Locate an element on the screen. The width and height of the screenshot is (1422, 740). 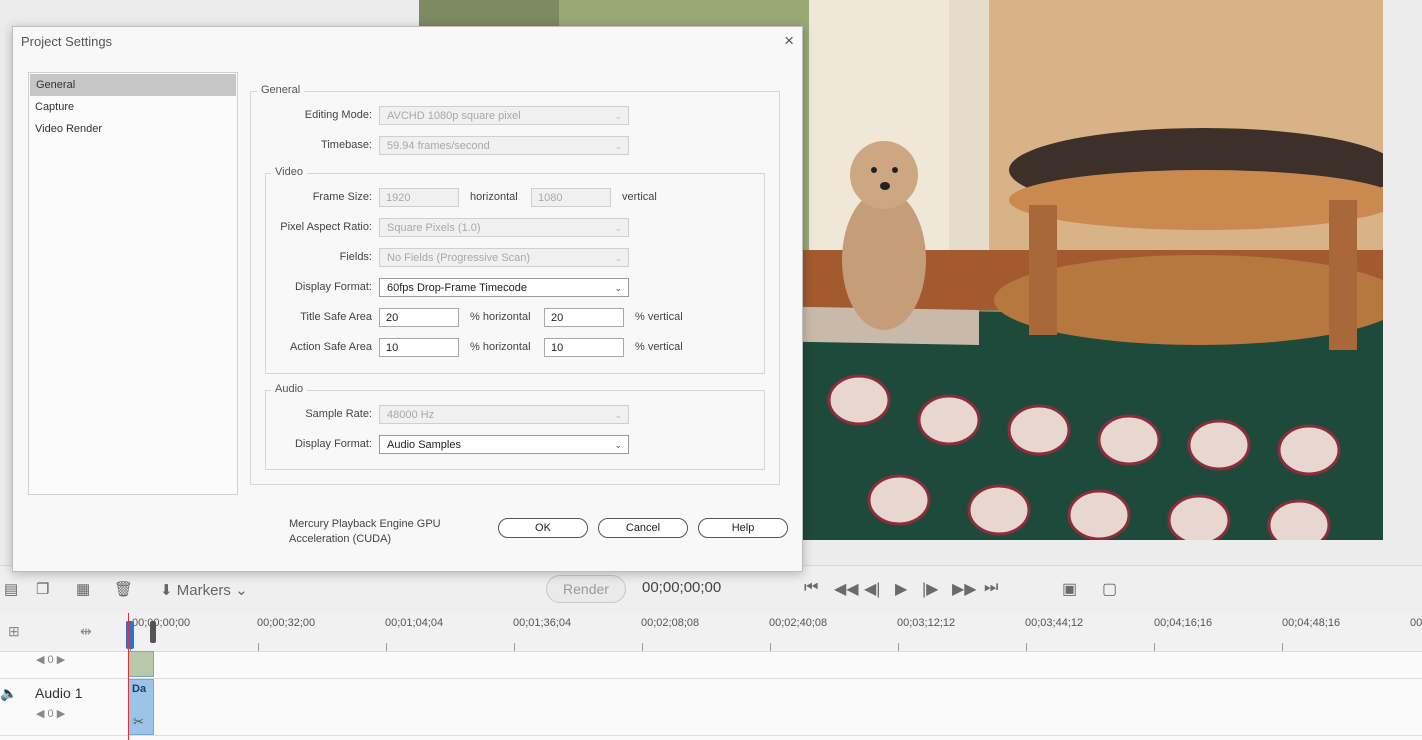
horizontal-label: horizontal is located at coordinates (494, 197).